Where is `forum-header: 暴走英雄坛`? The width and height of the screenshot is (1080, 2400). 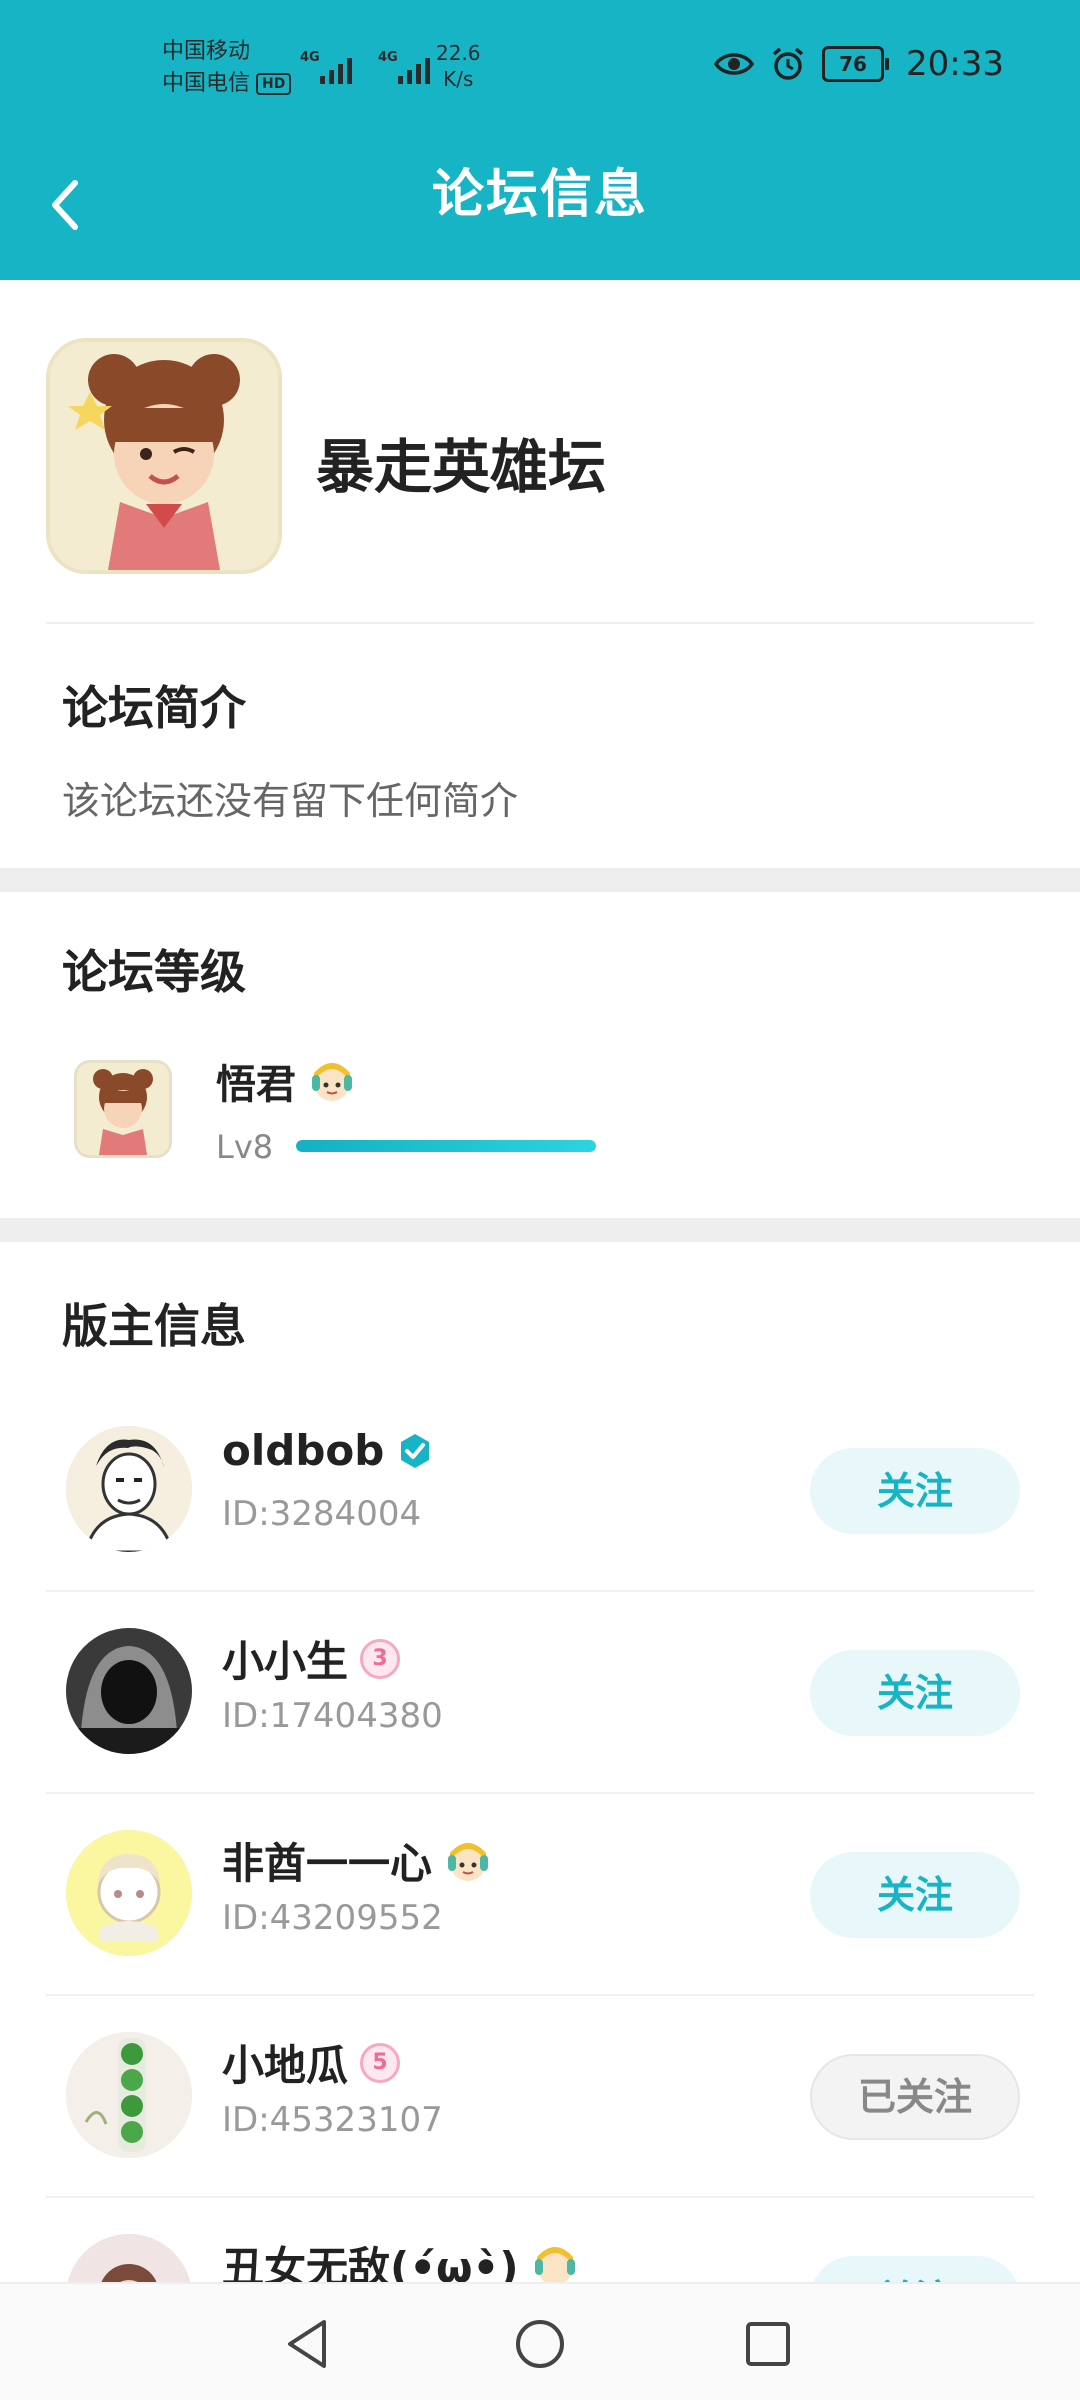 forum-header: 暴走英雄坛 is located at coordinates (540, 452).